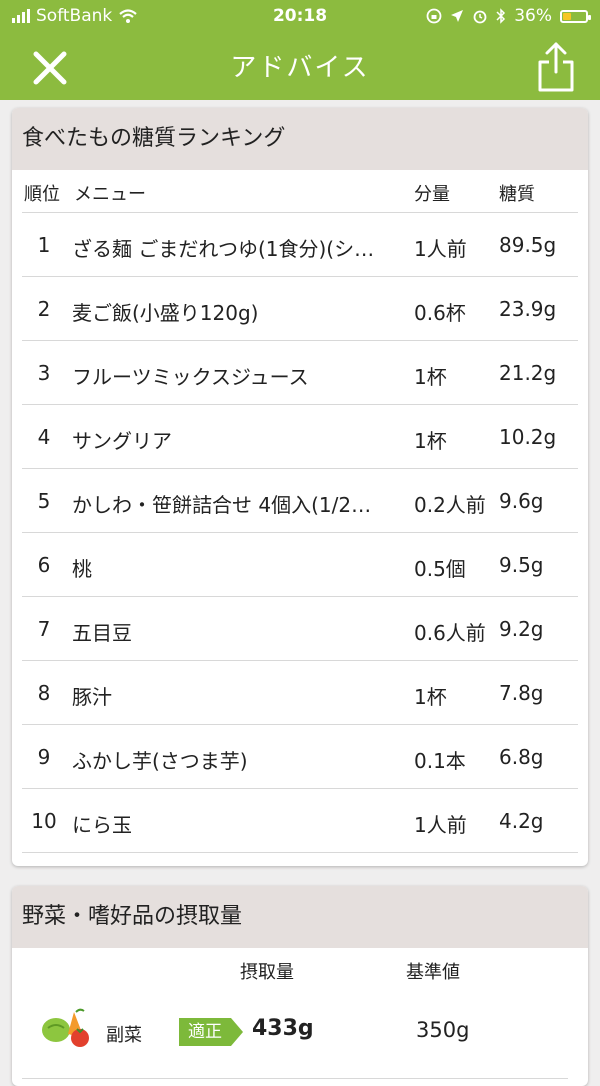  I want to click on menu-cell: ふかし芋(さつま芋), so click(160, 761).